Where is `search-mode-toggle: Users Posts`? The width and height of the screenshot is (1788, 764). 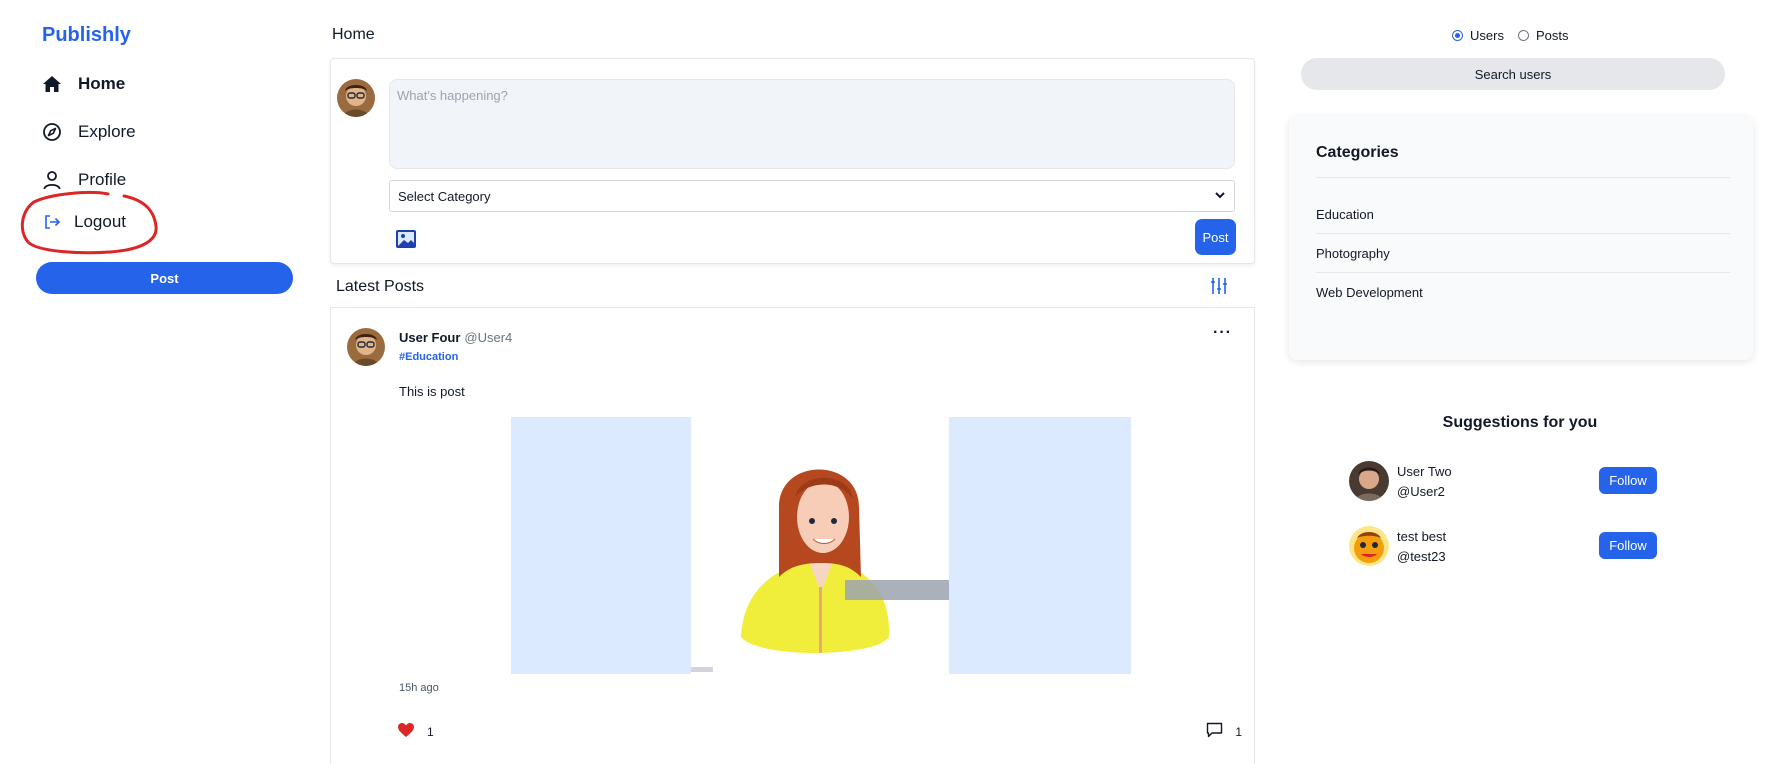 search-mode-toggle: Users Posts is located at coordinates (1515, 35).